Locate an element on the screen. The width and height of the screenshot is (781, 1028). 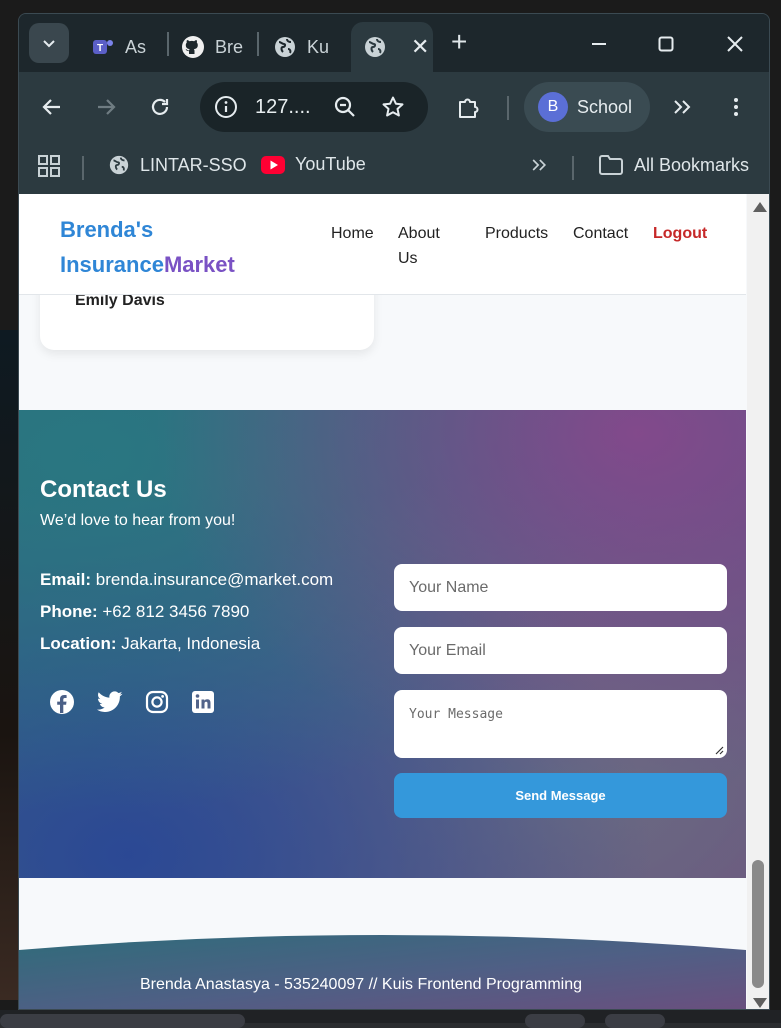
bookmark-label: LINTAR-SSO is located at coordinates (193, 164).